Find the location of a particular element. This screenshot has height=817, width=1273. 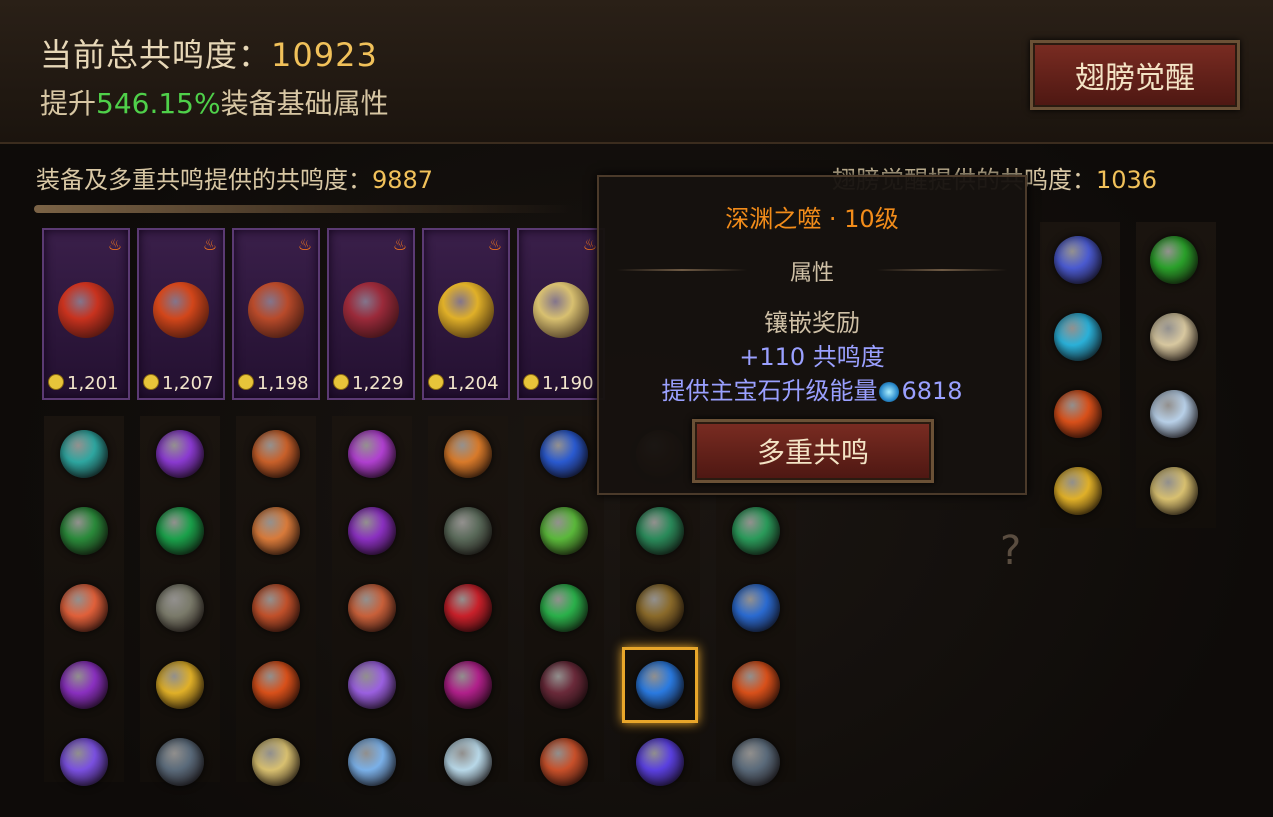

equip-resonance-label: 装备及多重共鸣提供的共鸣度：9887 is located at coordinates (234, 177).